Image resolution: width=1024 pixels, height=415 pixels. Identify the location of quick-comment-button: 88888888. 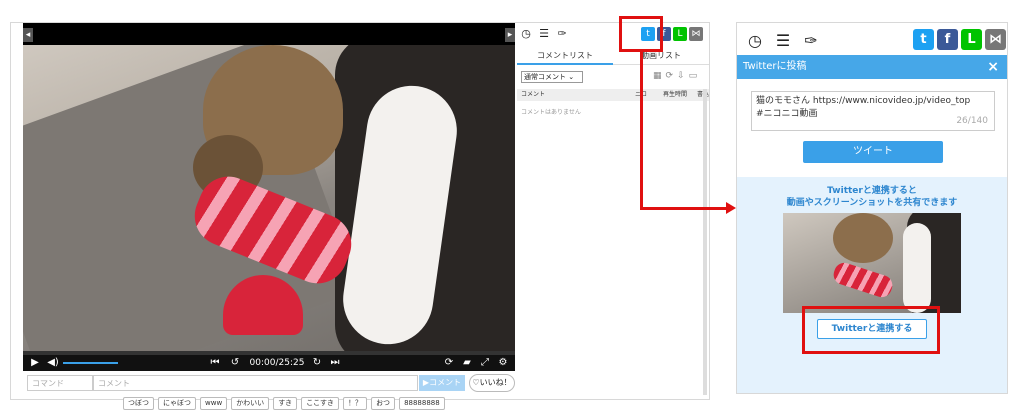
(422, 403).